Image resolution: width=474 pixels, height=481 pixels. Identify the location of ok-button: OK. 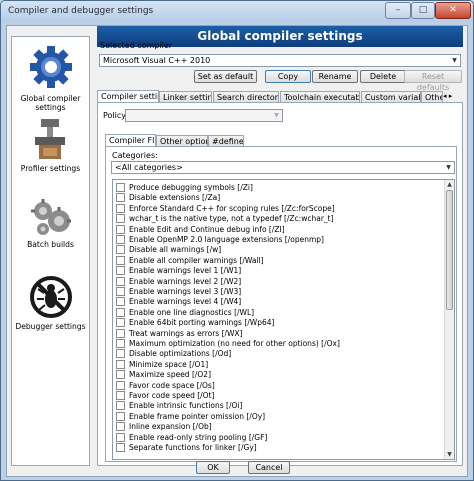
(213, 467).